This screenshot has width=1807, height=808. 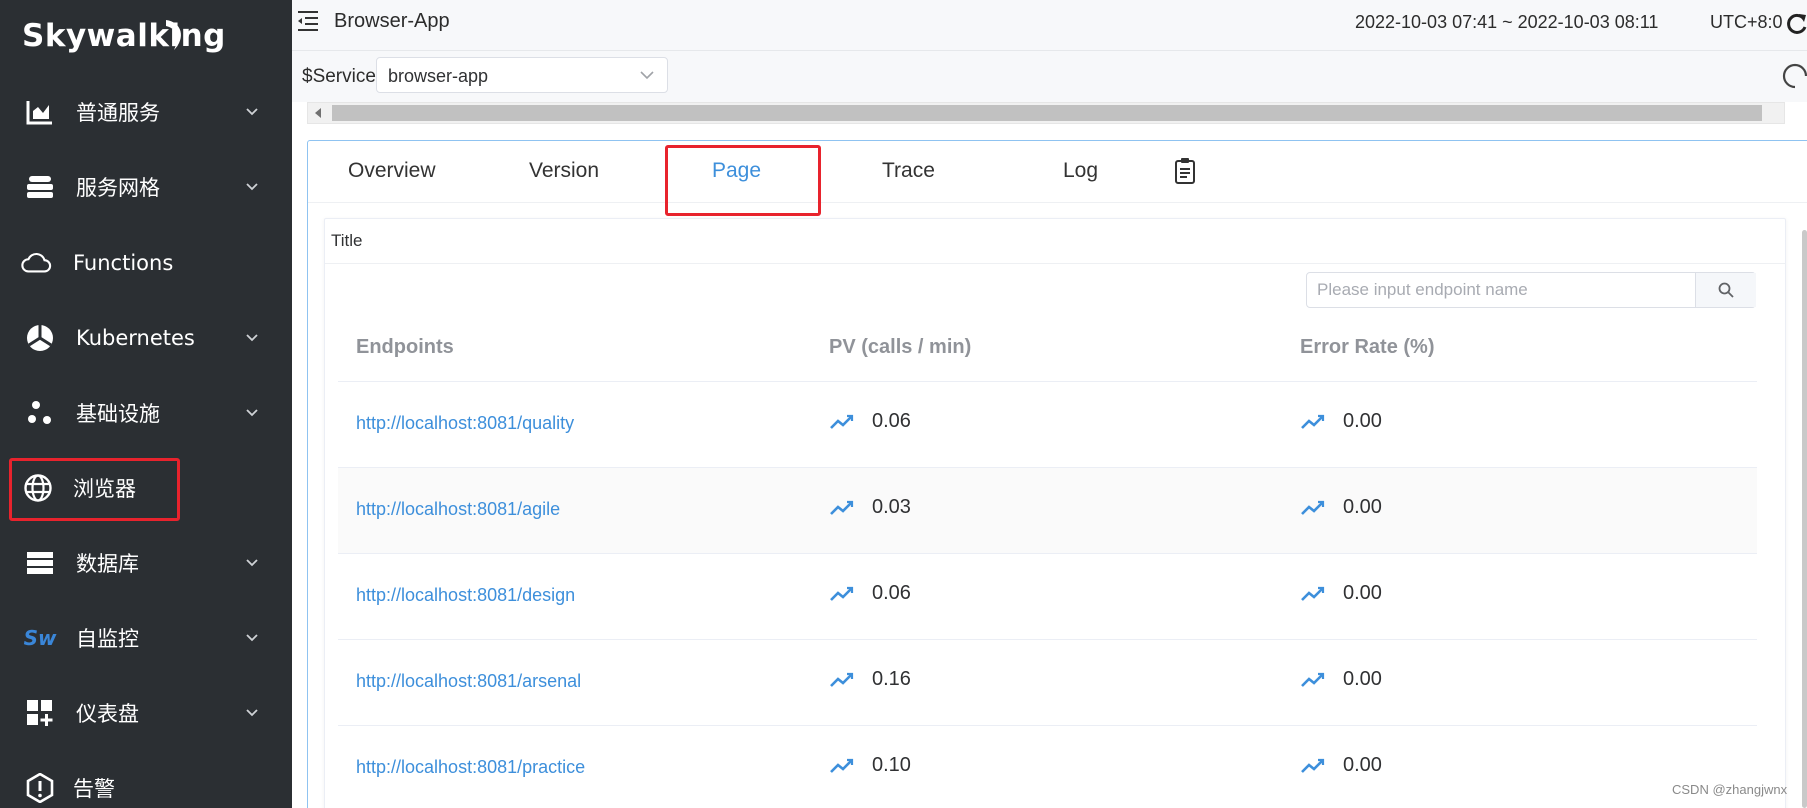 I want to click on cloud-icon, so click(x=36, y=263).